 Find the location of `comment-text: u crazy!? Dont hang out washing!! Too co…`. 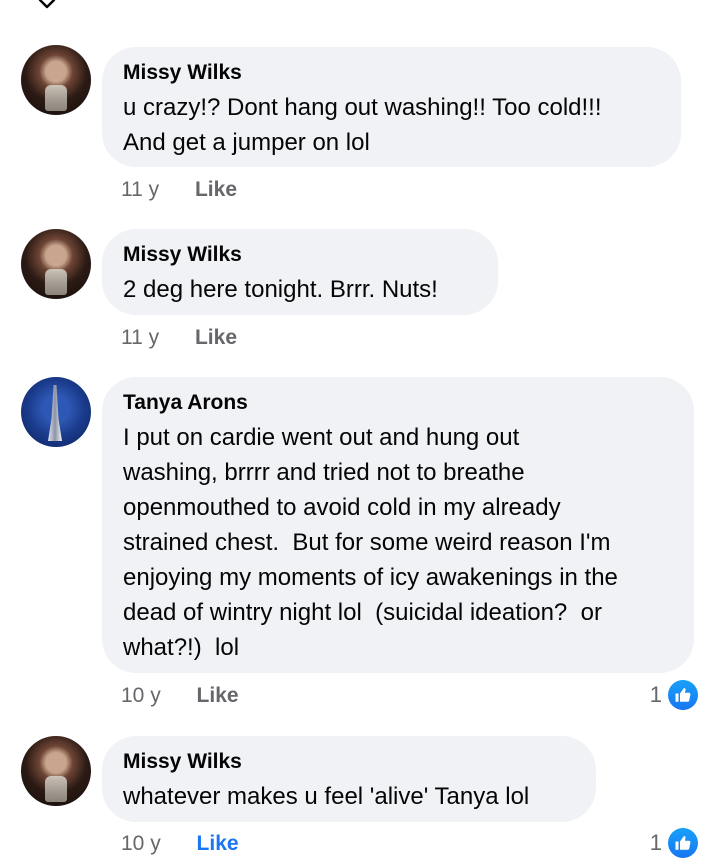

comment-text: u crazy!? Dont hang out washing!! Too co… is located at coordinates (362, 125).